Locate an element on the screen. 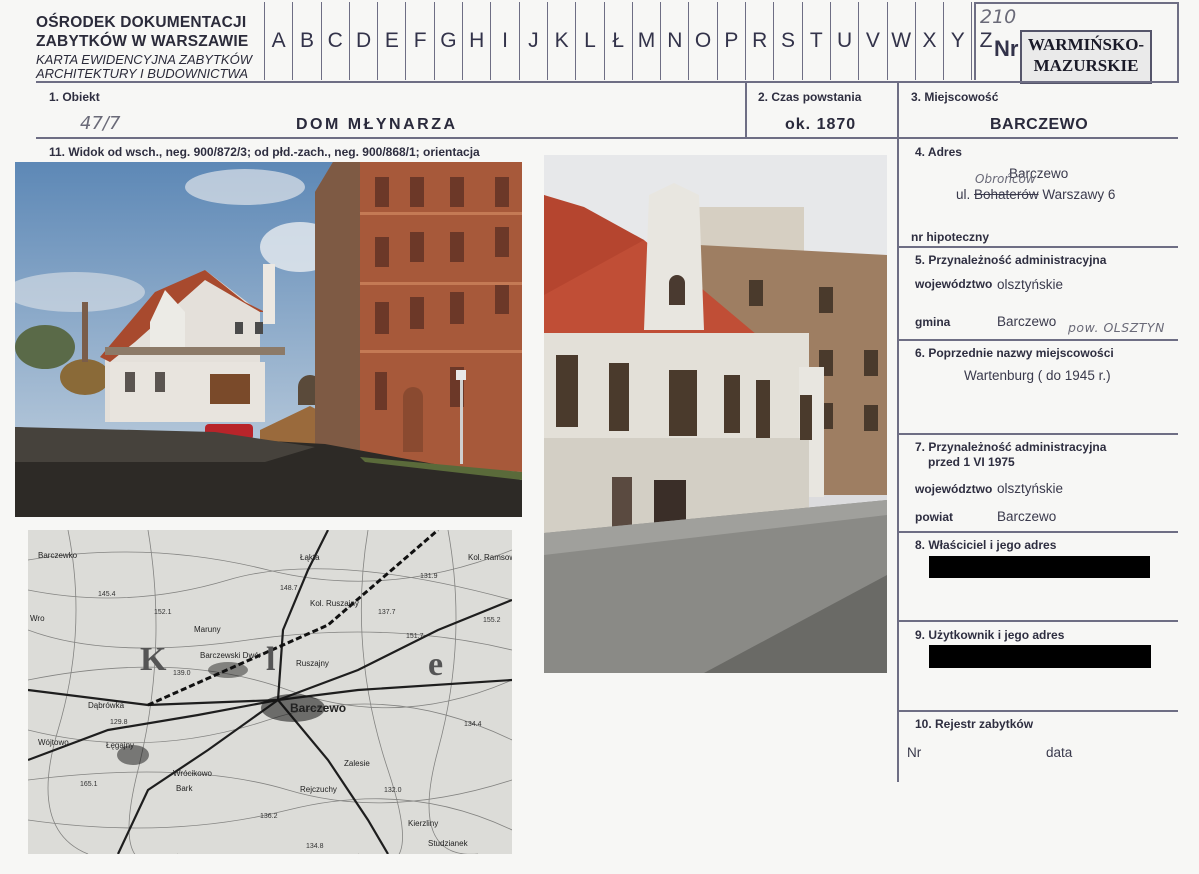 The image size is (1199, 874). index-letter: Y is located at coordinates (957, 41).